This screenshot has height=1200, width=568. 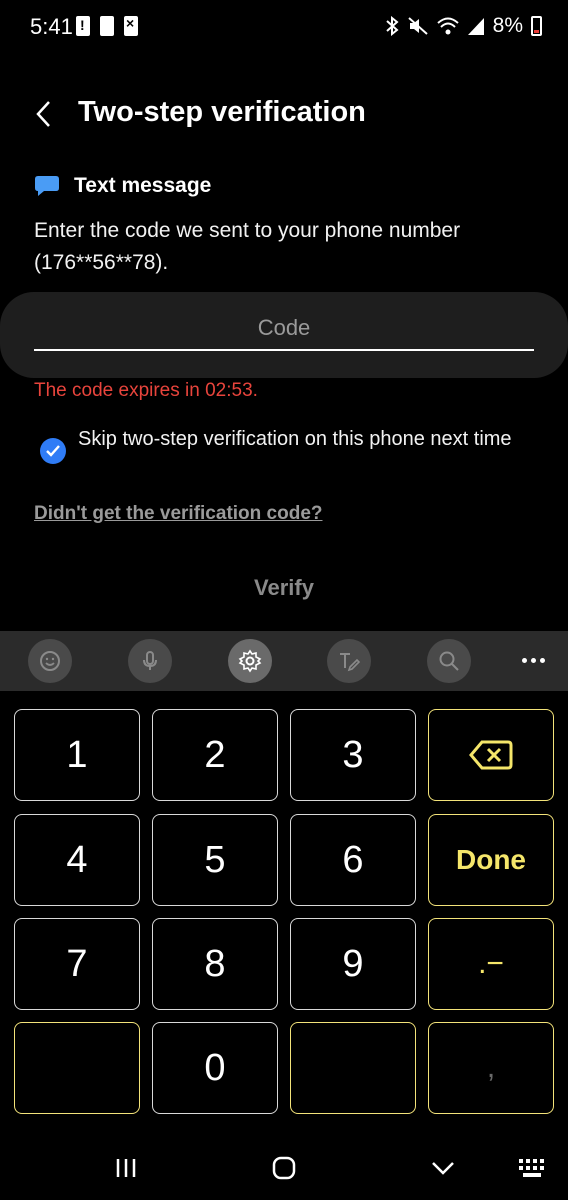 What do you see at coordinates (83, 26) in the screenshot?
I see `alert-notification-icon` at bounding box center [83, 26].